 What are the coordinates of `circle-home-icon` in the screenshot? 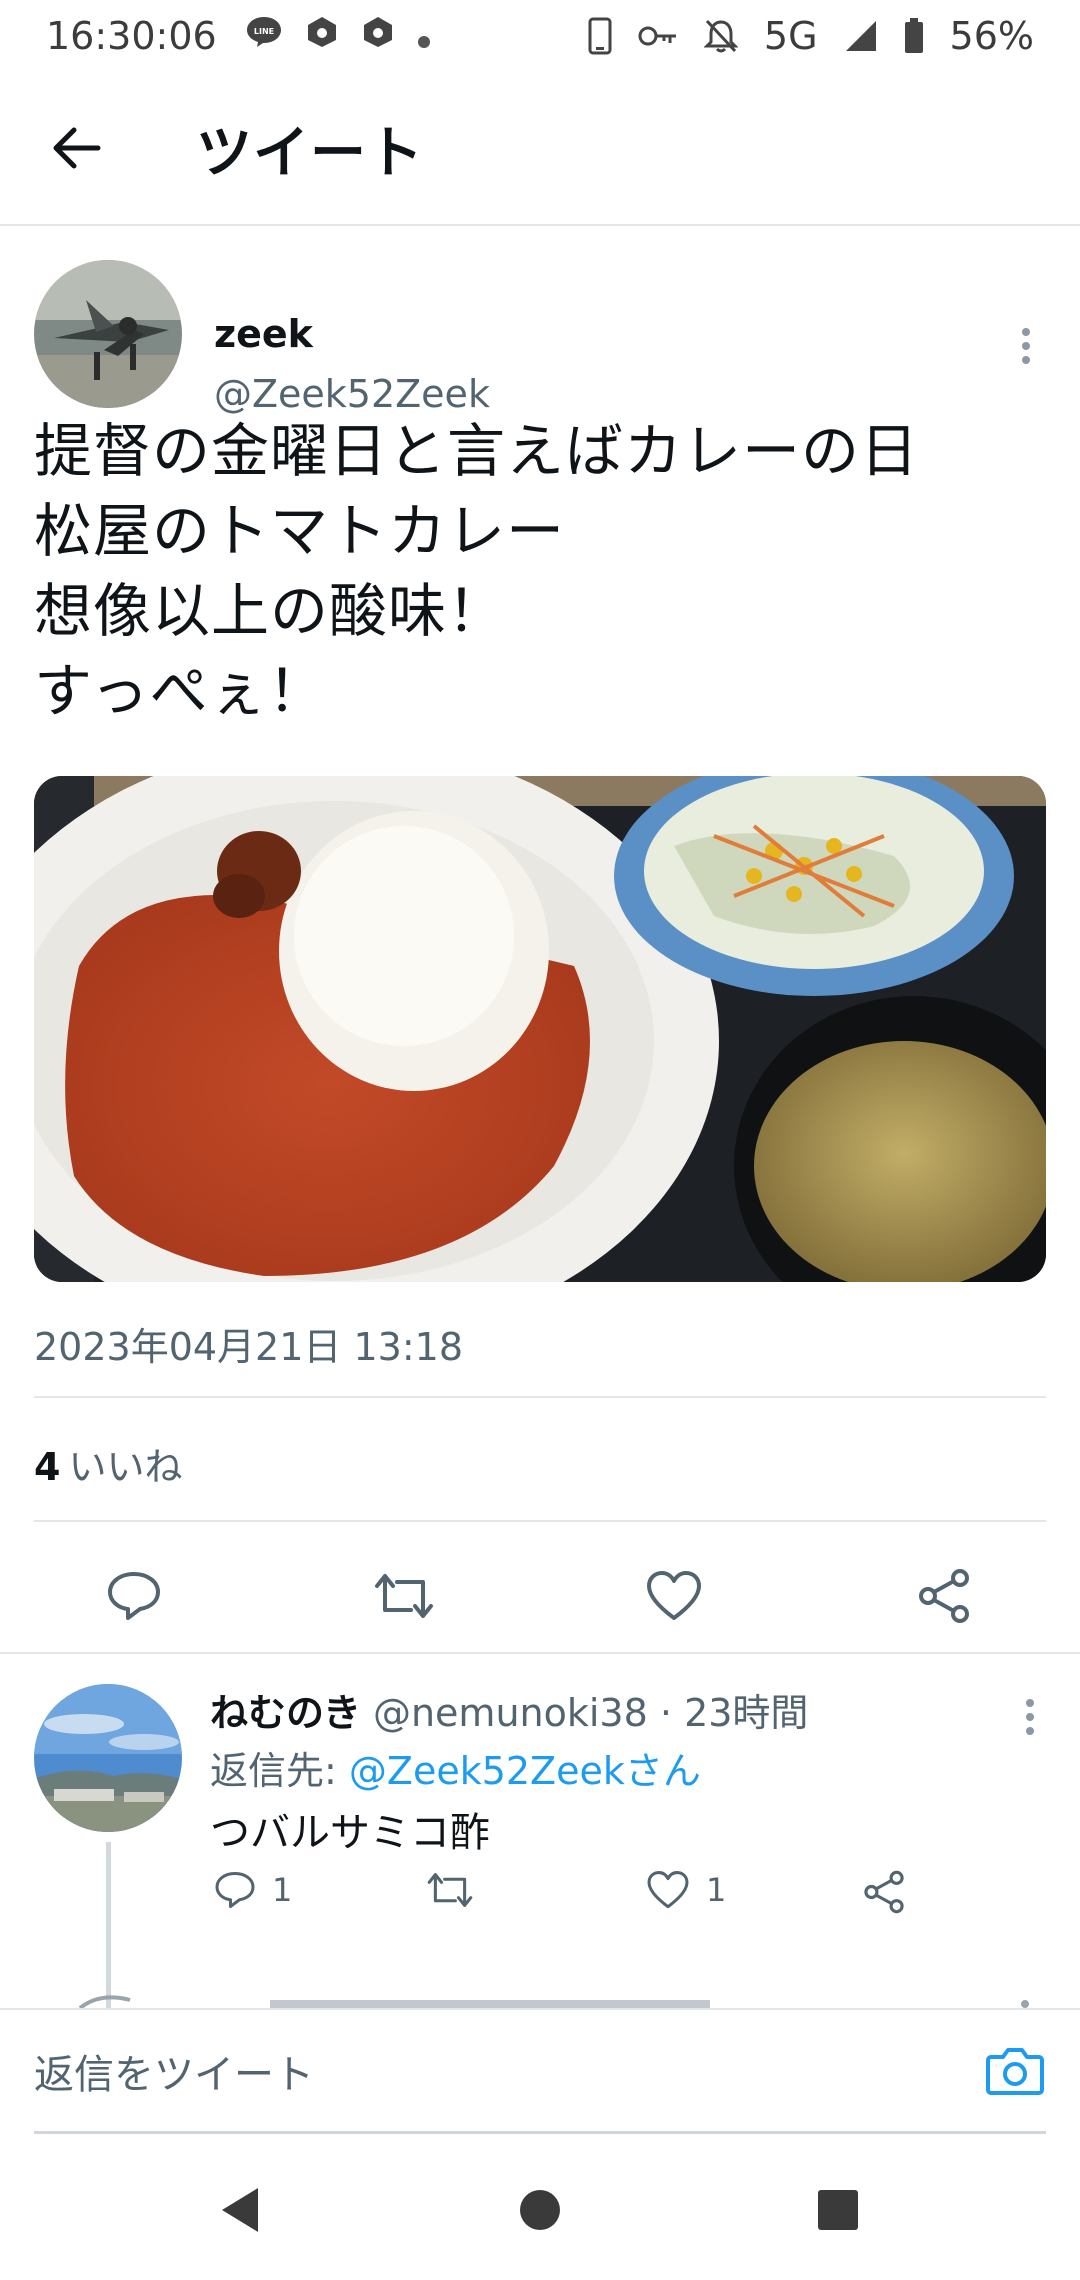 It's located at (540, 2210).